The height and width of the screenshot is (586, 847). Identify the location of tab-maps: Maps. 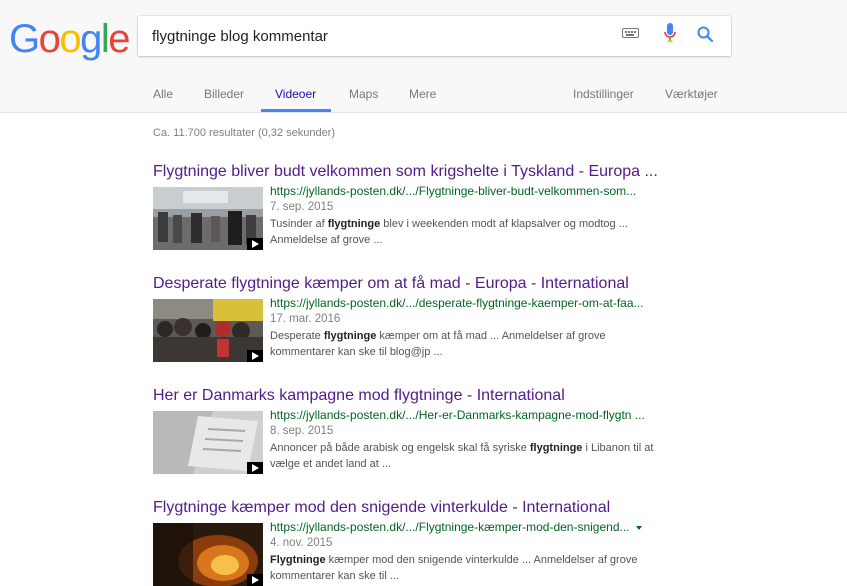
(363, 94).